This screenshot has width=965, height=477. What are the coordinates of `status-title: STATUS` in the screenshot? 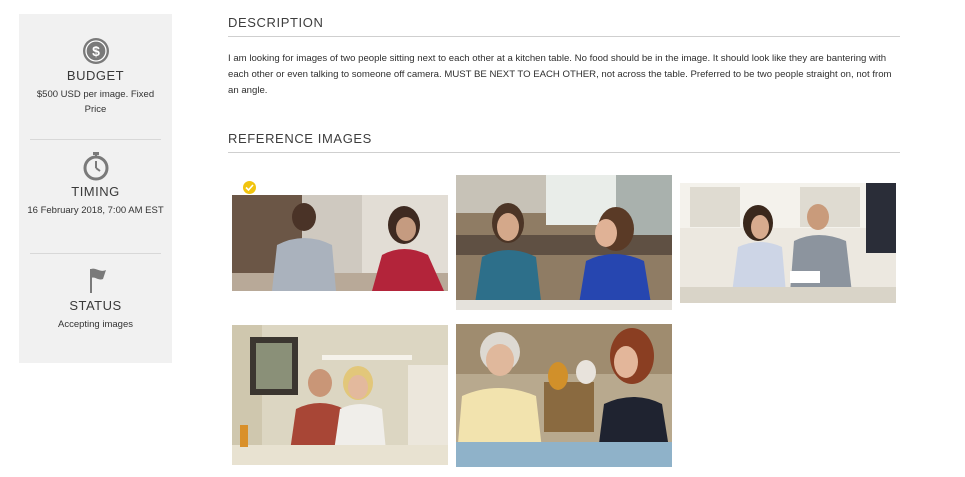 It's located at (95, 305).